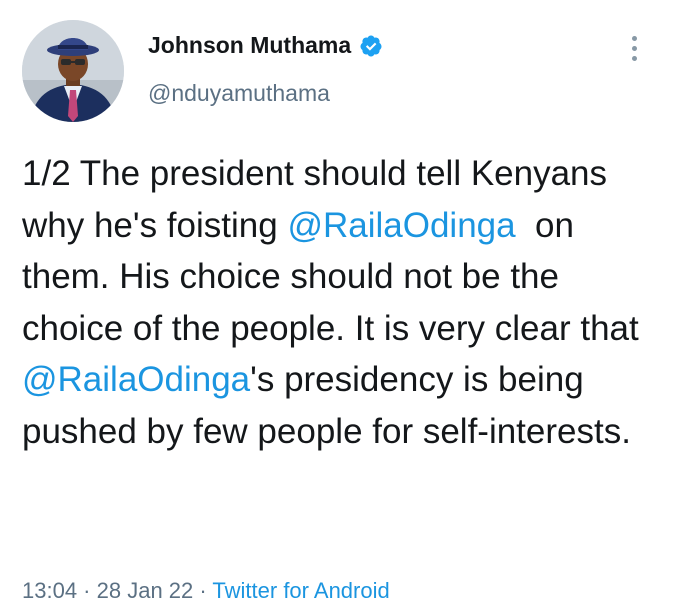 The width and height of the screenshot is (674, 606). I want to click on avatar, so click(73, 71).